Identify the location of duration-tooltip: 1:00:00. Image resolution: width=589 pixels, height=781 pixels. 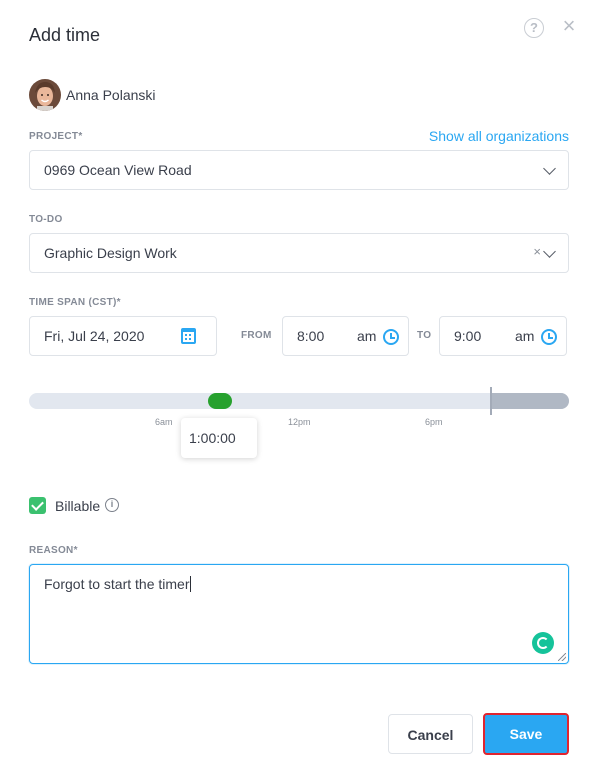
(219, 438).